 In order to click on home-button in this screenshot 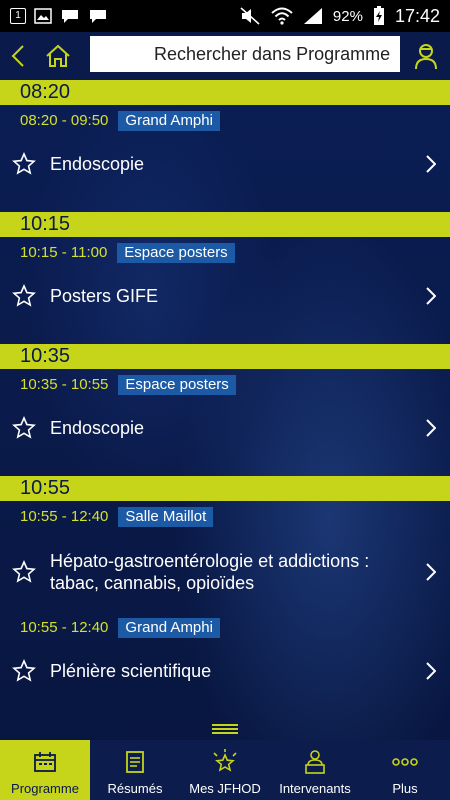, I will do `click(58, 56)`.